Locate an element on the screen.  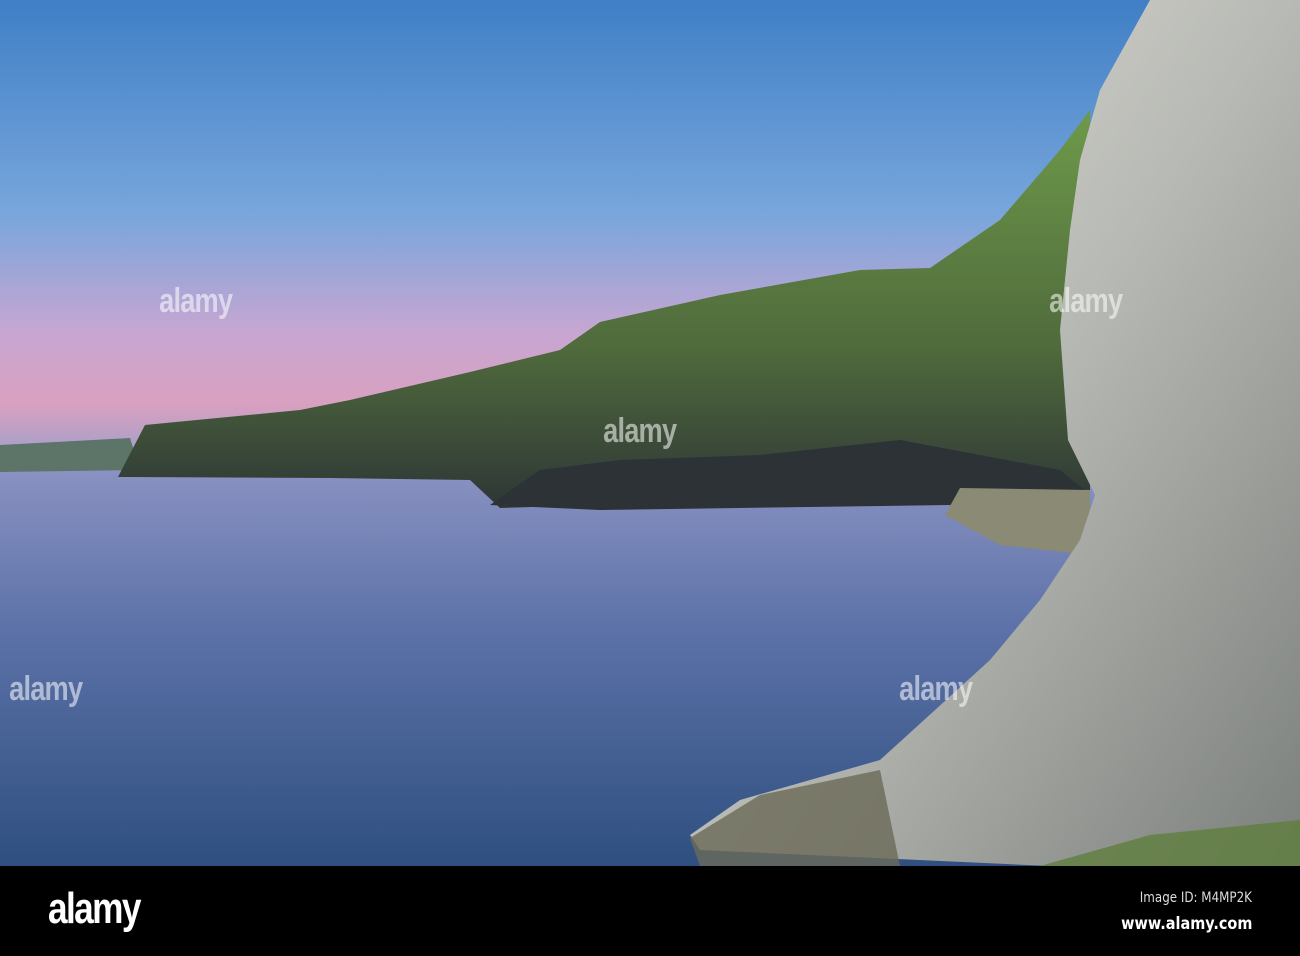
image-id: Image ID: M4MP2K is located at coordinates (1195, 898).